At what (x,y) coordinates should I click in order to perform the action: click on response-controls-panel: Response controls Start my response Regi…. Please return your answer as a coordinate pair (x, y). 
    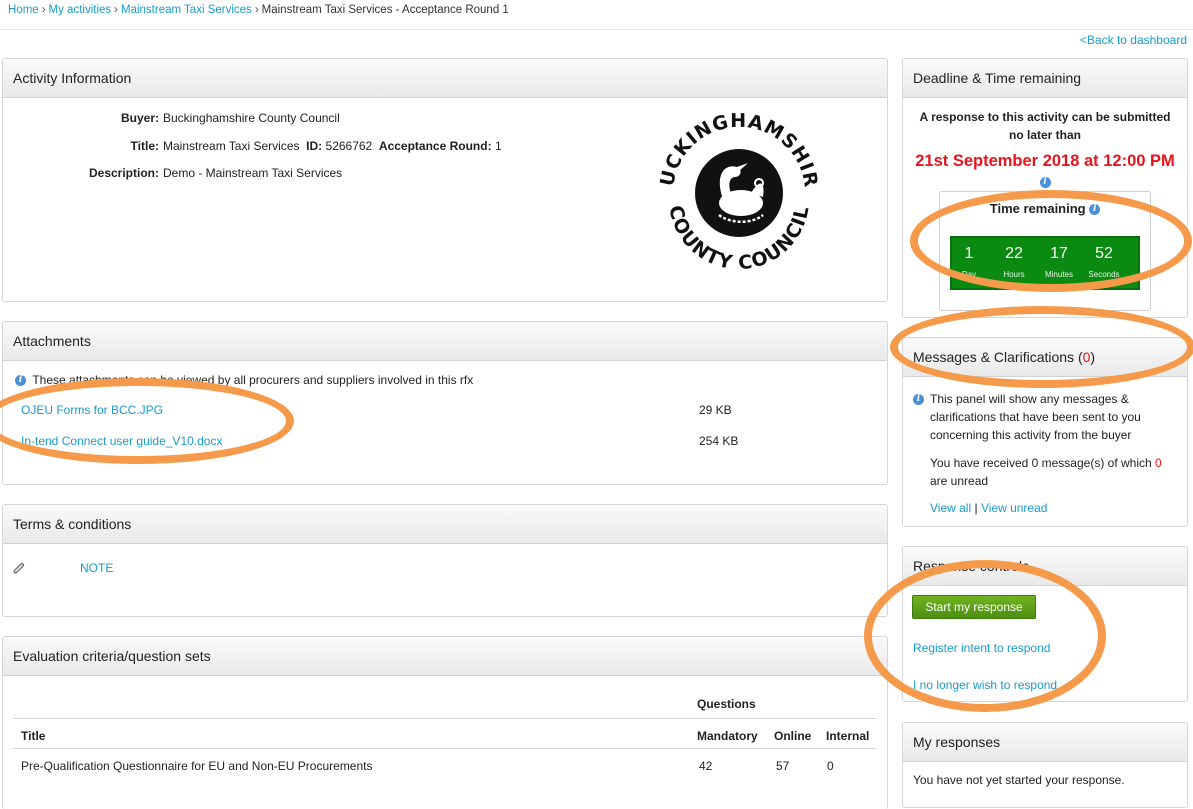
    Looking at the image, I should click on (1045, 624).